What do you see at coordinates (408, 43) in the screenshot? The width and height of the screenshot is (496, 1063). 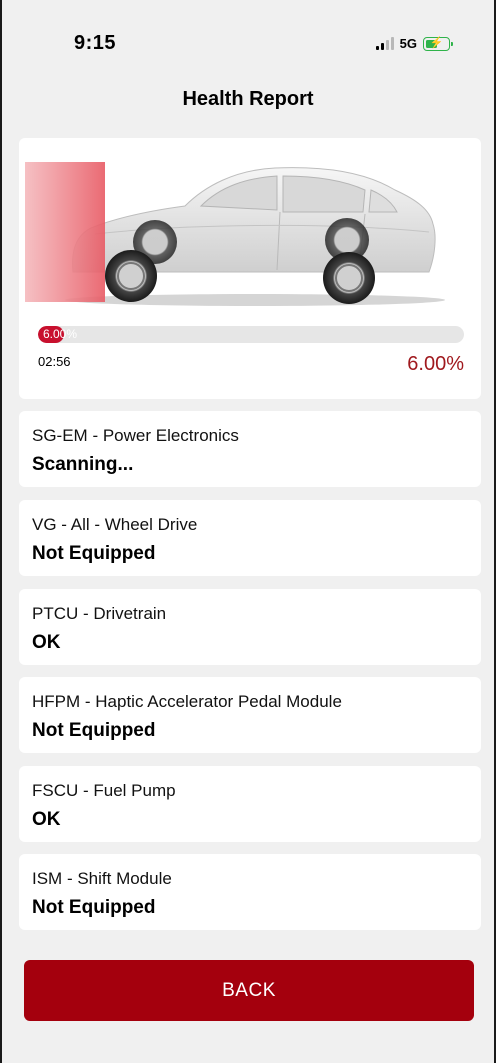 I see `network-label: 5G` at bounding box center [408, 43].